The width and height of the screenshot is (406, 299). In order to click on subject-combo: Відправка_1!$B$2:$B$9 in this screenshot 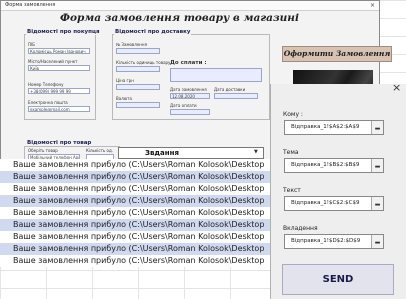, I will do `click(334, 165)`.